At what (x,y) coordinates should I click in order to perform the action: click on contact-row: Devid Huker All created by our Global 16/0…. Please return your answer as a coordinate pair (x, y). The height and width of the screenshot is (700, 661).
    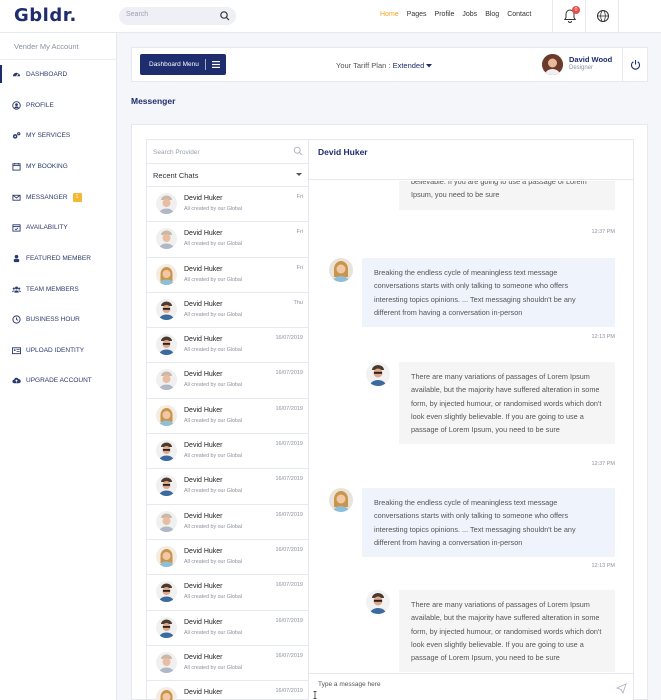
    Looking at the image, I should click on (227, 558).